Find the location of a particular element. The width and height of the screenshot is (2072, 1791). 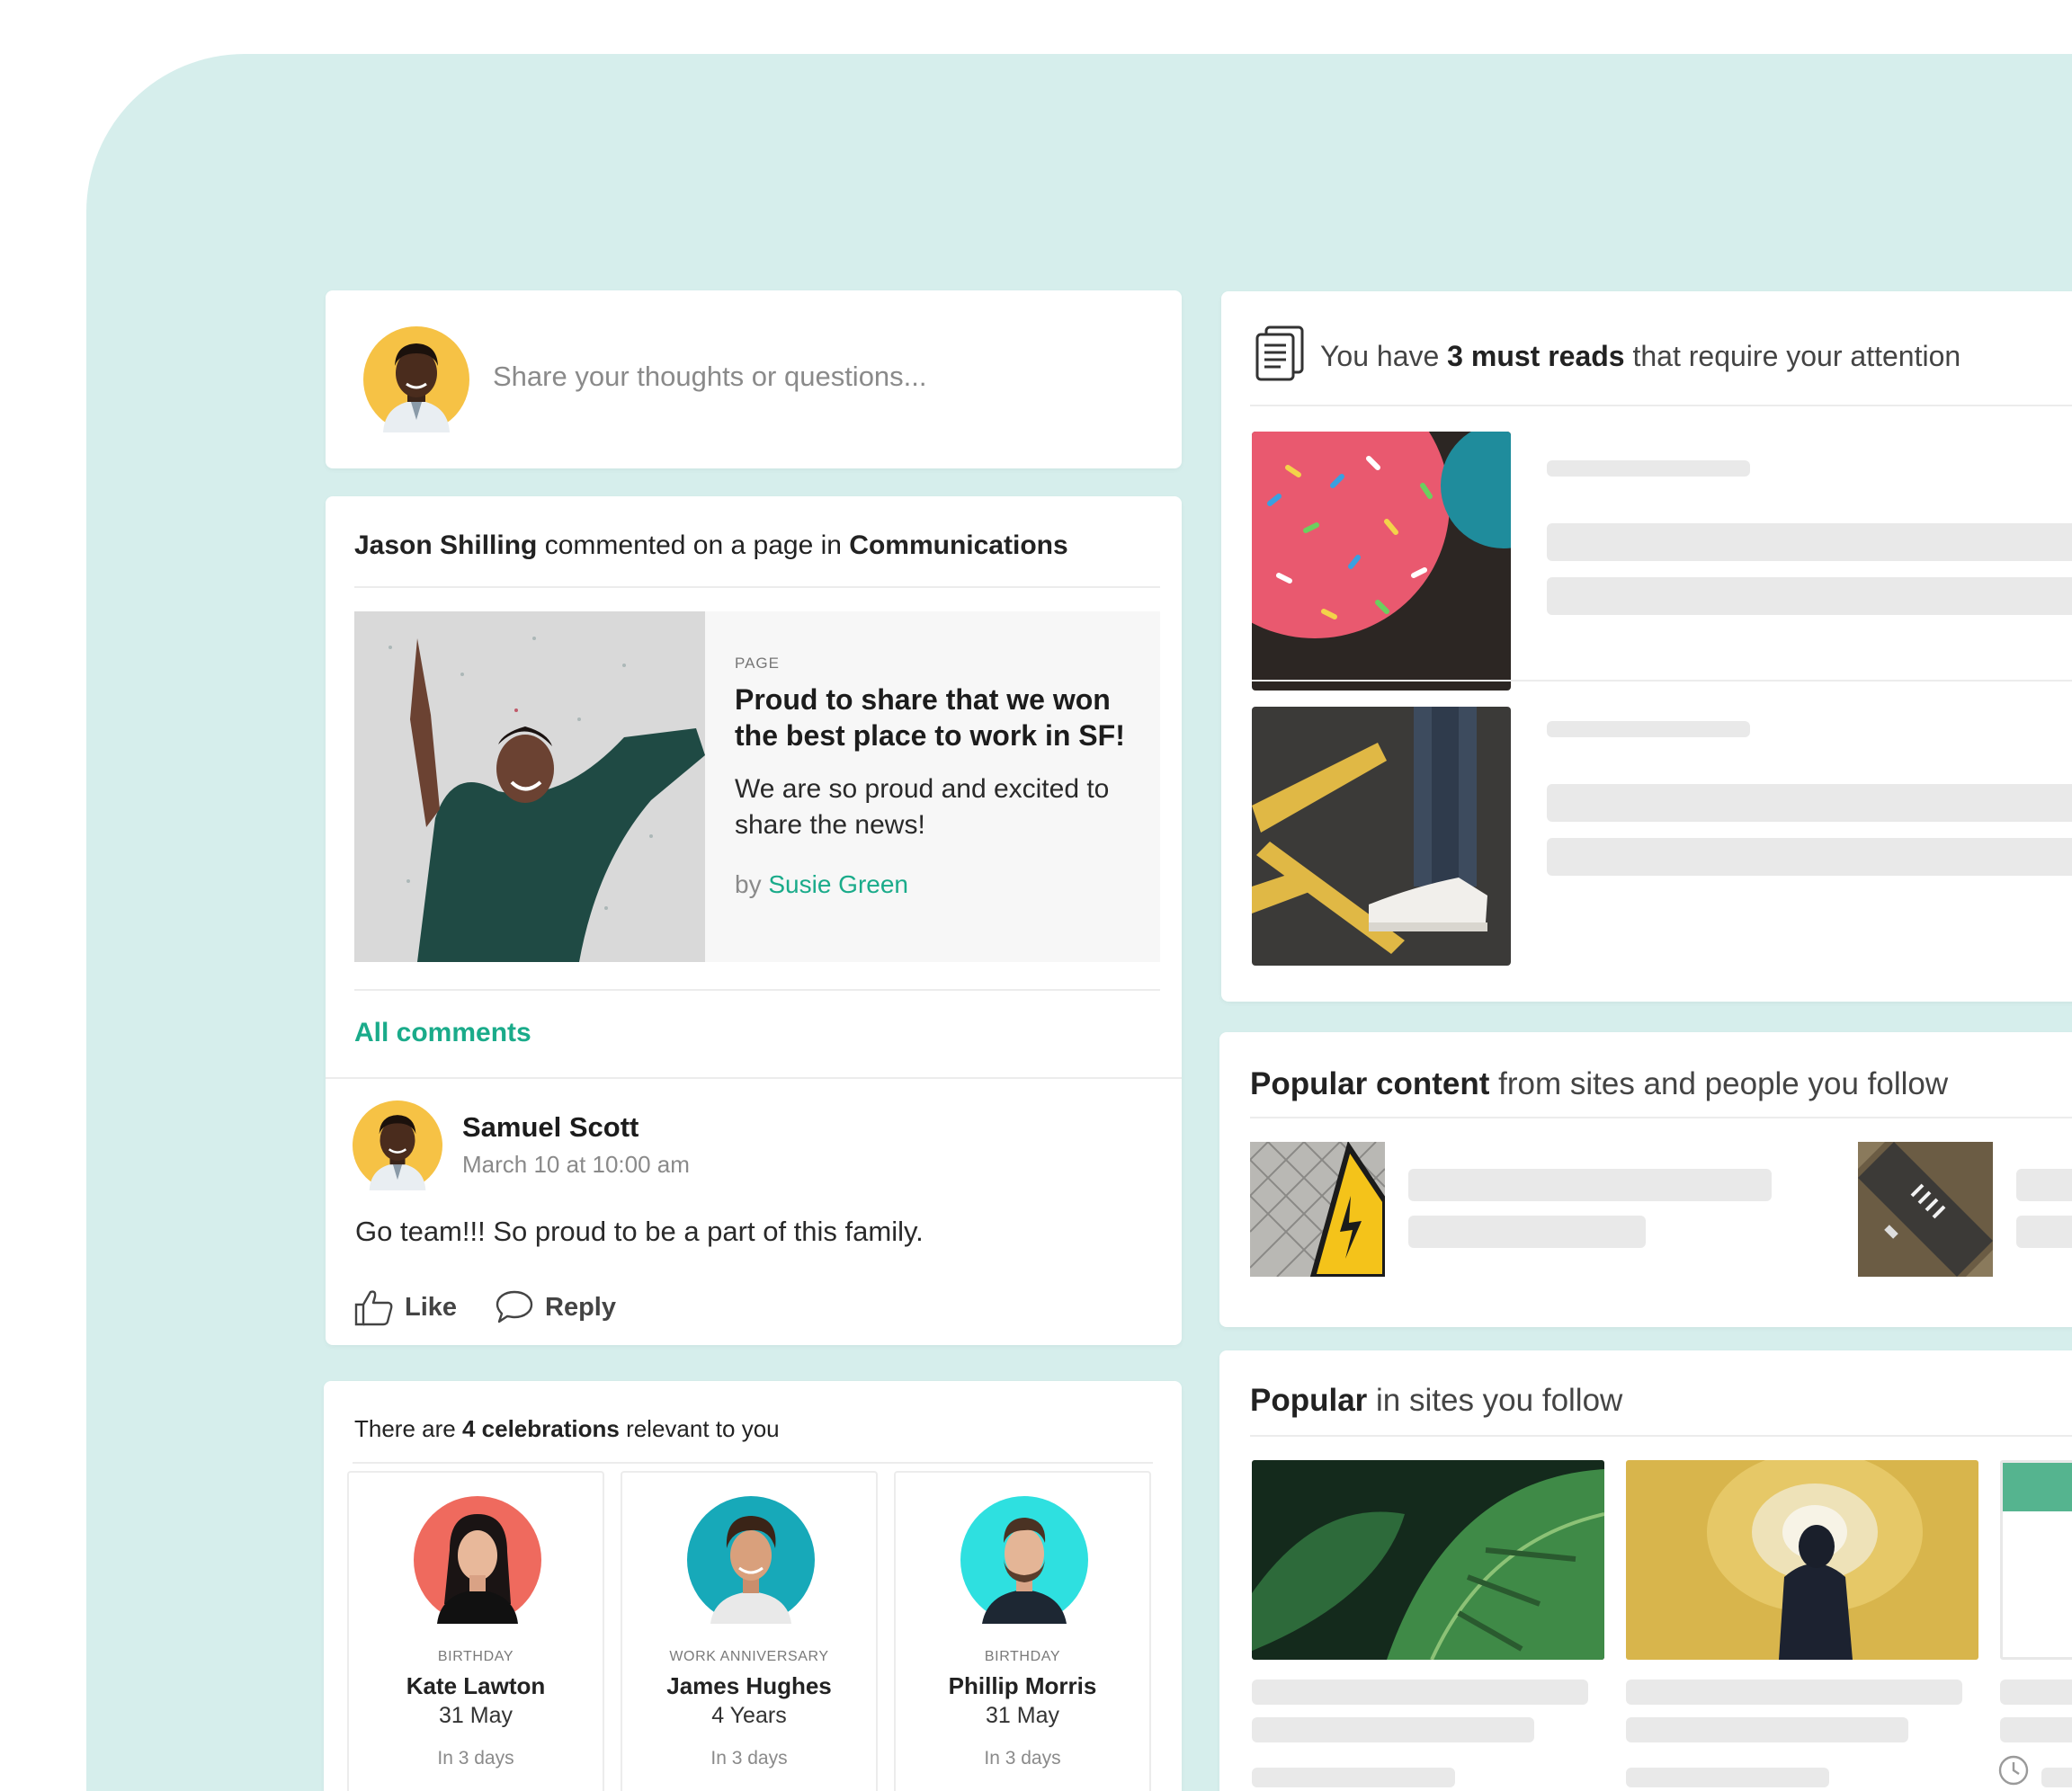

reply-button: Reply is located at coordinates (555, 1307).